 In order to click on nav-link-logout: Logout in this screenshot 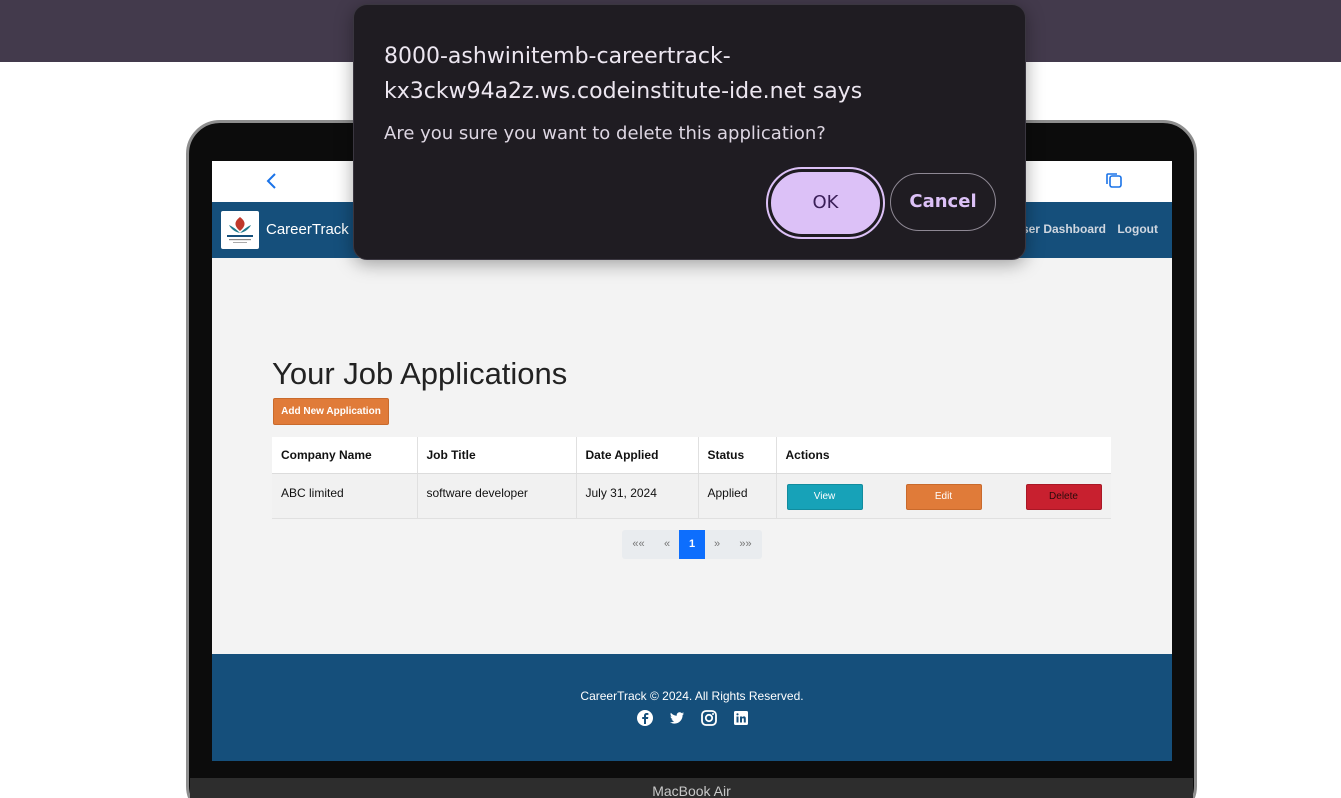, I will do `click(1137, 229)`.